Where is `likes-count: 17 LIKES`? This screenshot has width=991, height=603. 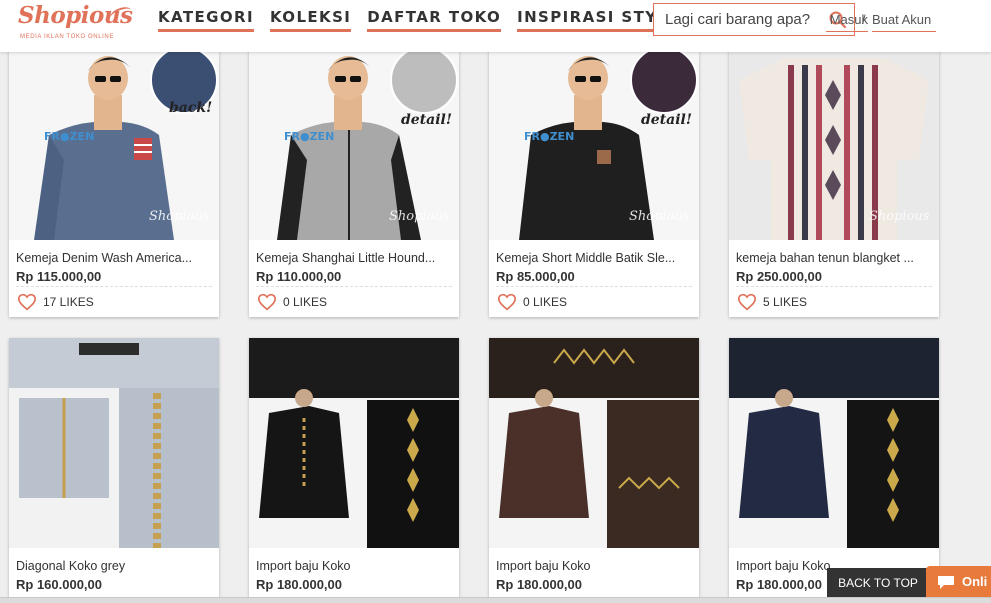 likes-count: 17 LIKES is located at coordinates (68, 302).